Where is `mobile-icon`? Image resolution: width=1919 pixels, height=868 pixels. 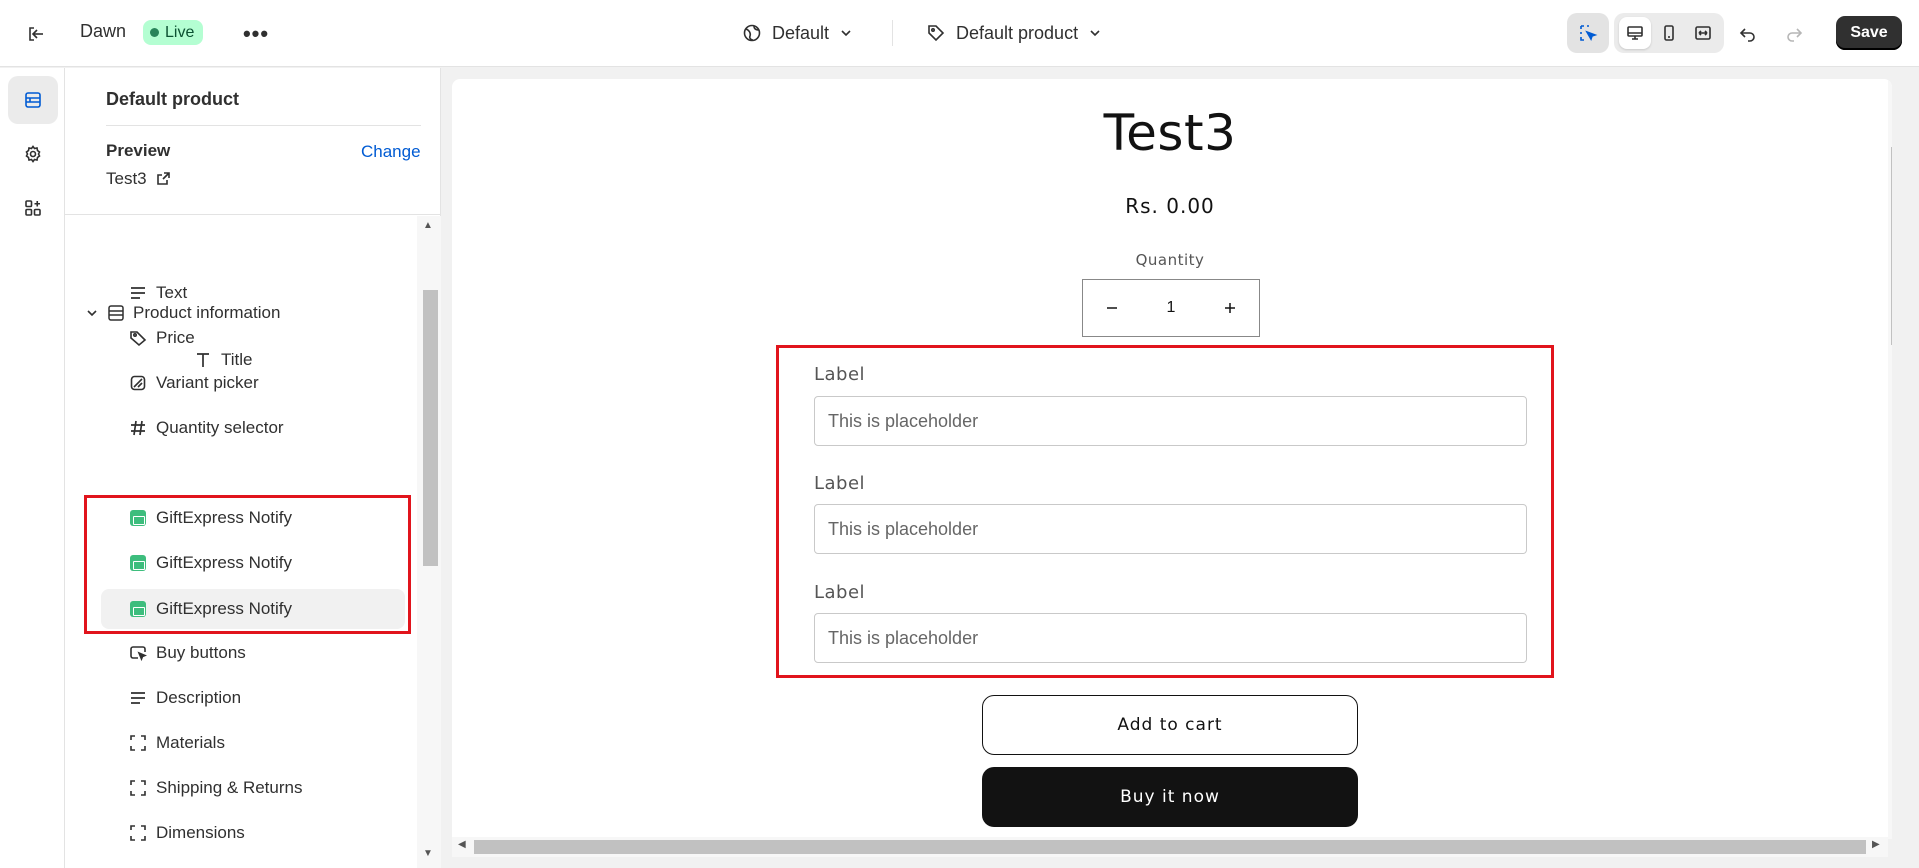
mobile-icon is located at coordinates (1669, 33).